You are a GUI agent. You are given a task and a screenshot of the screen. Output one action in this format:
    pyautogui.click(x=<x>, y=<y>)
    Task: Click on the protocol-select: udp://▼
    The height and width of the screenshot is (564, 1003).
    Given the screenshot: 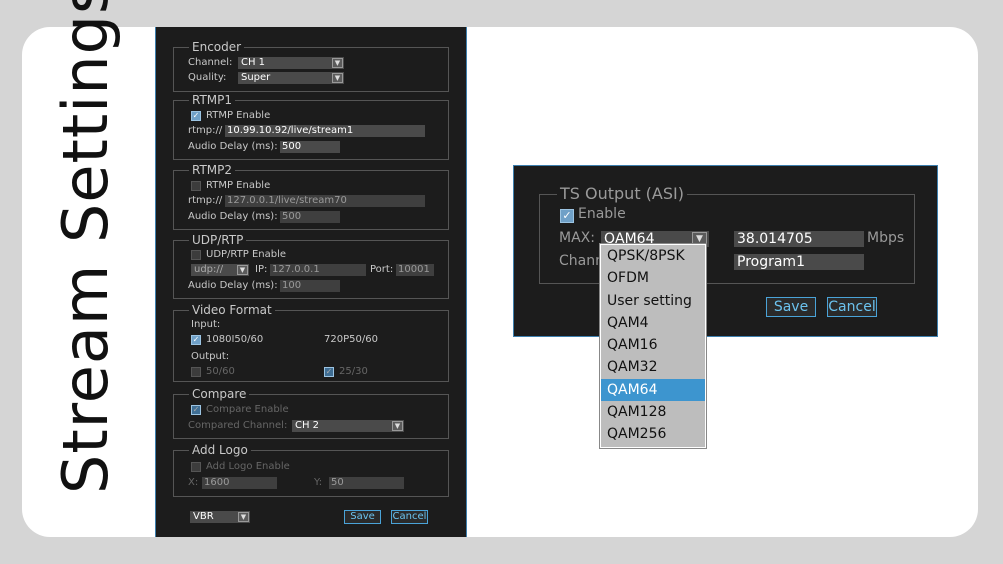 What is the action you would take?
    pyautogui.click(x=220, y=270)
    